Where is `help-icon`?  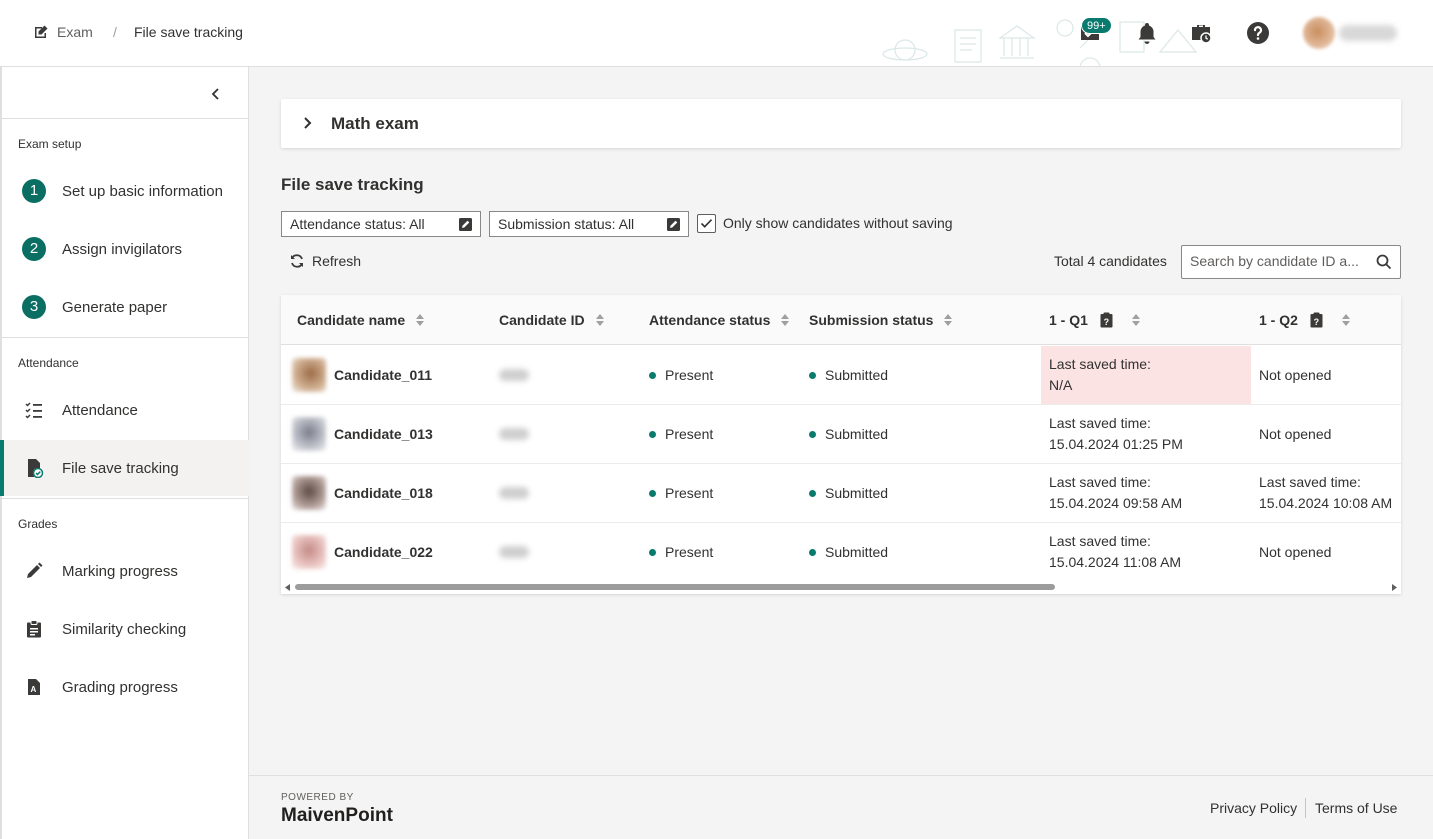
help-icon is located at coordinates (1258, 33).